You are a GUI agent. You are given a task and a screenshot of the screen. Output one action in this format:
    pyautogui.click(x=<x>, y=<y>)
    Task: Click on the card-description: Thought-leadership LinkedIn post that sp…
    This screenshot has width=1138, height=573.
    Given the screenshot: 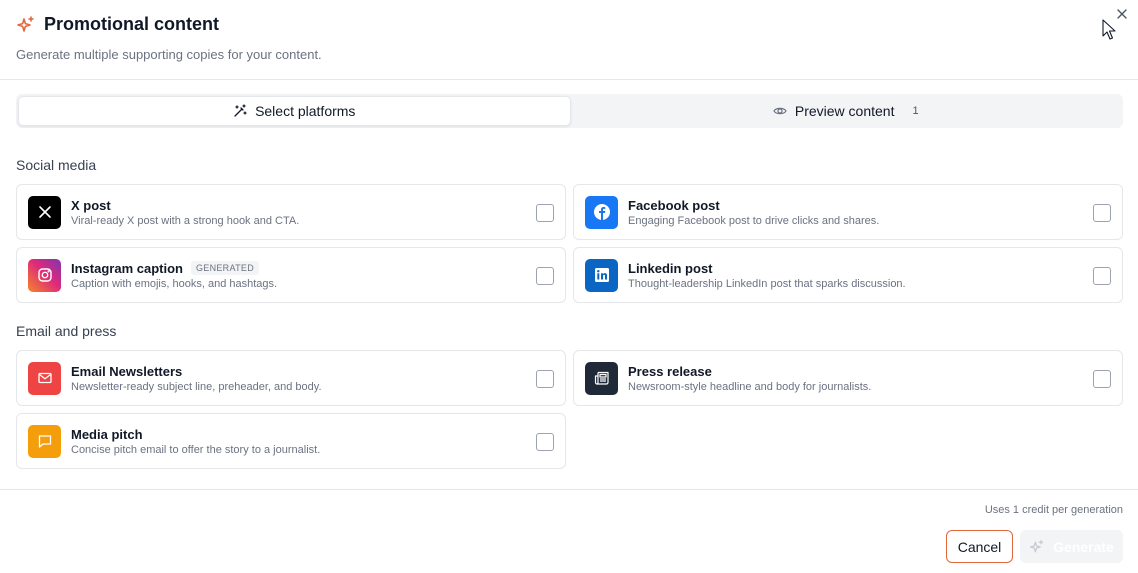 What is the action you would take?
    pyautogui.click(x=767, y=283)
    